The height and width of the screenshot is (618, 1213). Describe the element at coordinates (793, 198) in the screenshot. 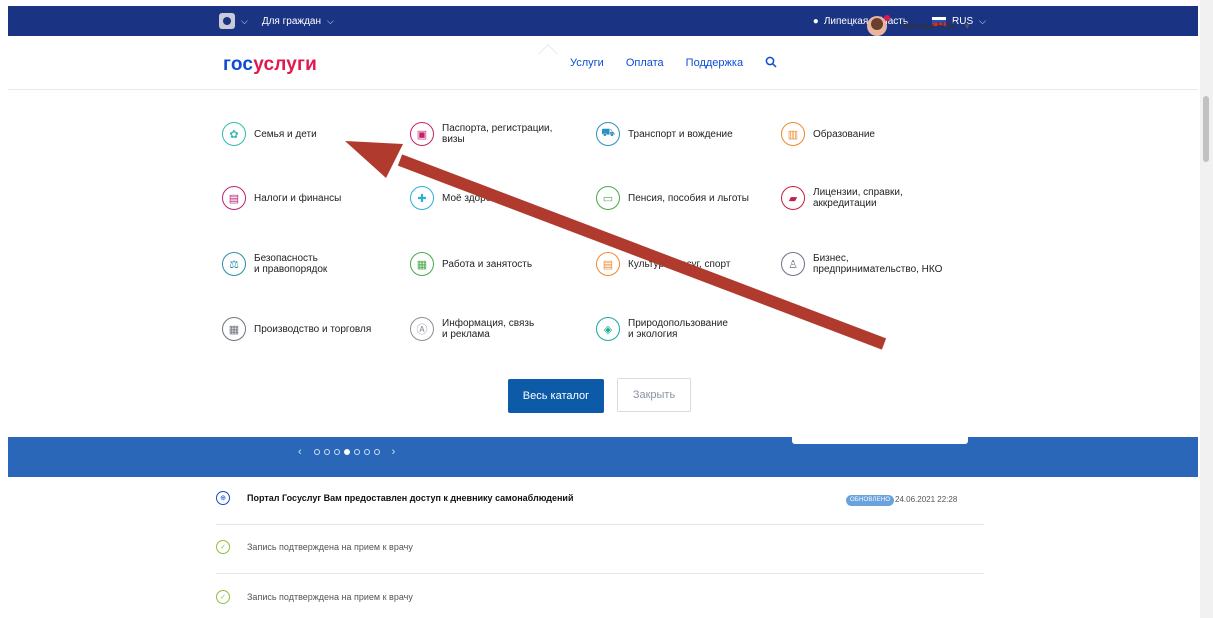

I see `folder-icon: ▰` at that location.